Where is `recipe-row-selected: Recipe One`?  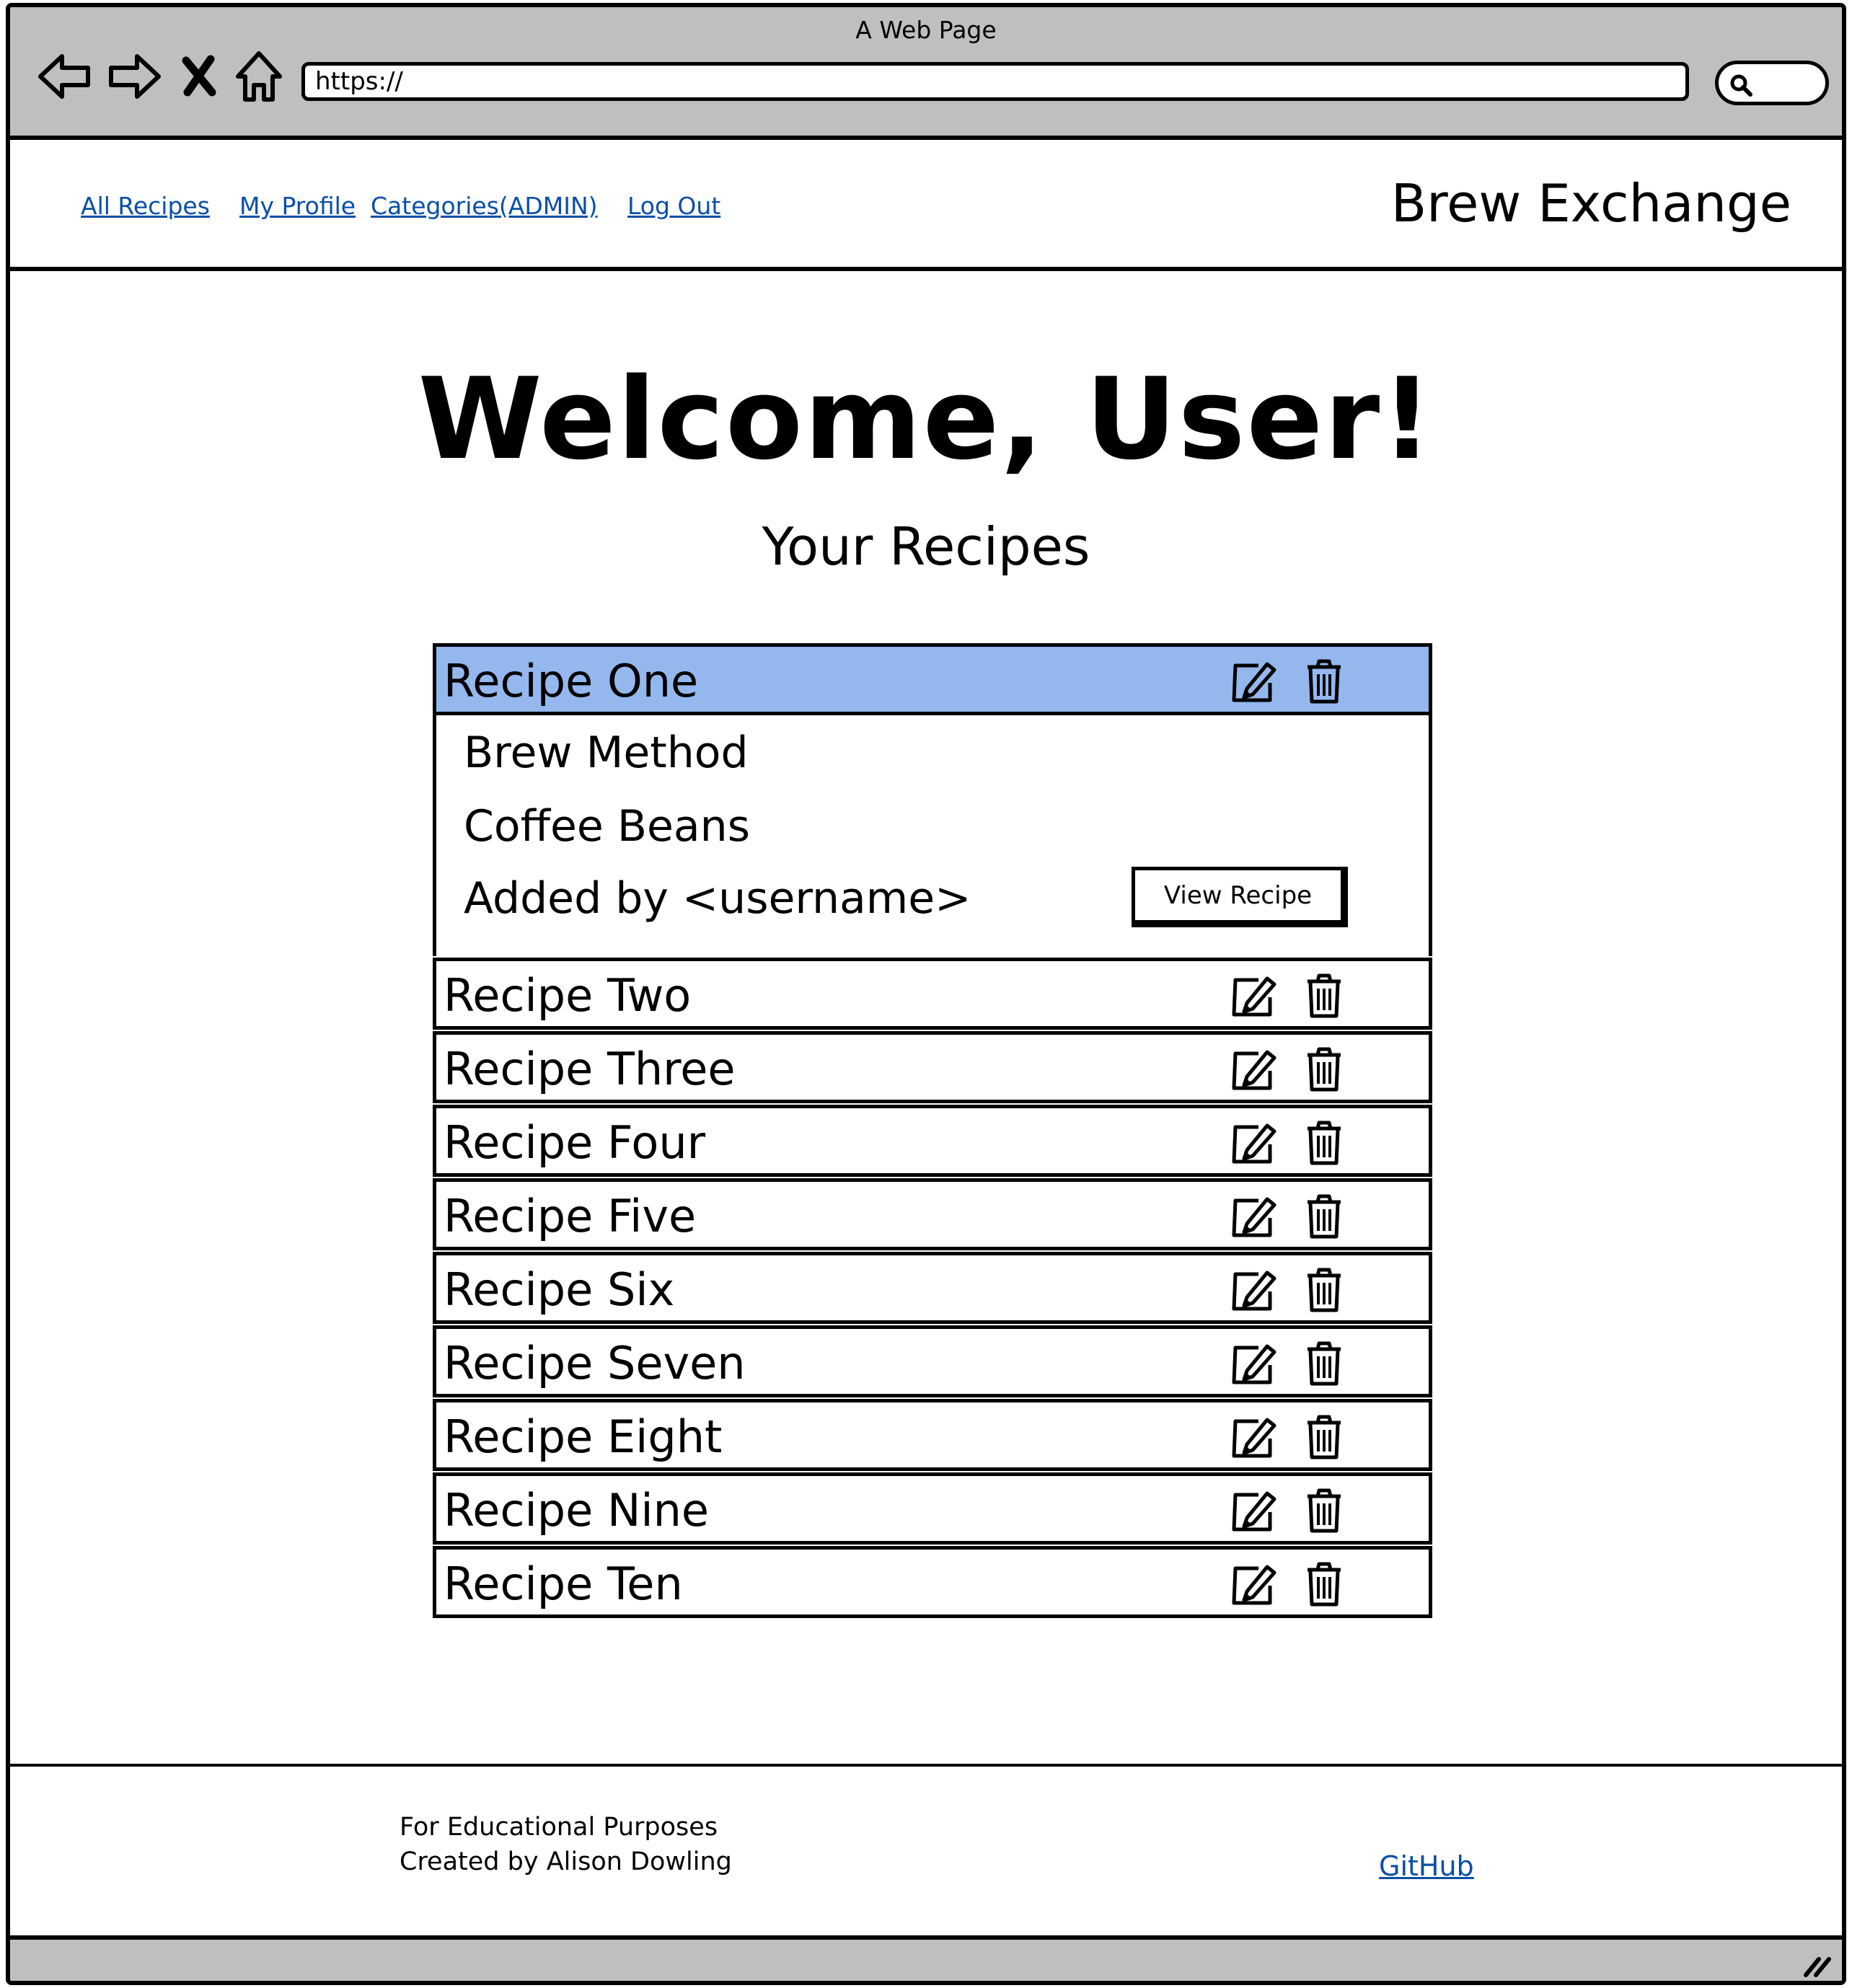
recipe-row-selected: Recipe One is located at coordinates (932, 679).